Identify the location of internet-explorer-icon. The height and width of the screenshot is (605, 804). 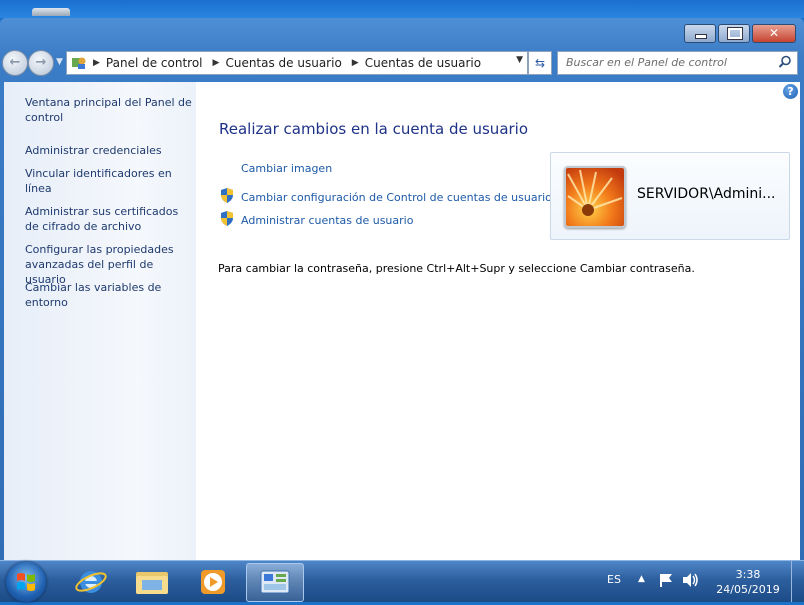
(91, 582).